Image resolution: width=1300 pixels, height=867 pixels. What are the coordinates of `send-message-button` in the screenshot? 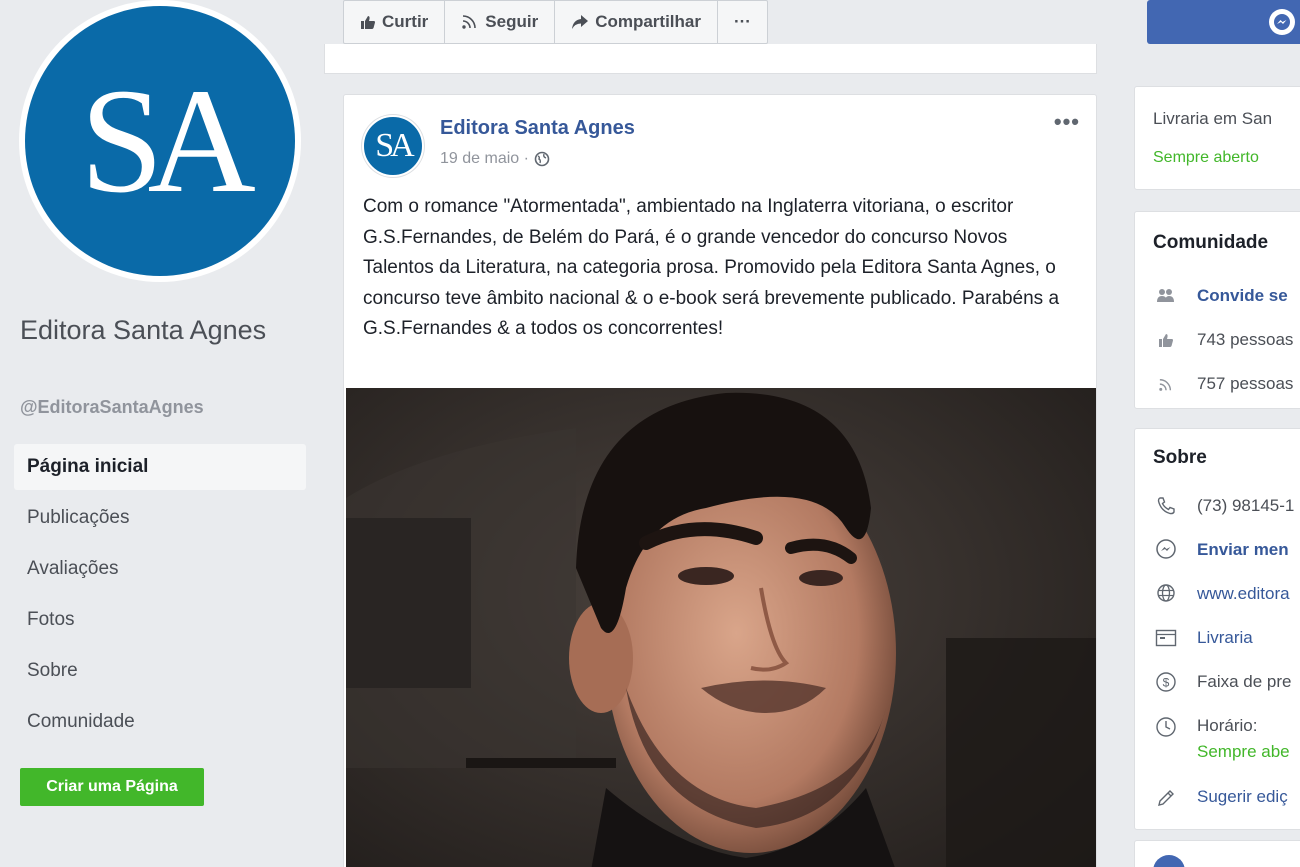 It's located at (1223, 22).